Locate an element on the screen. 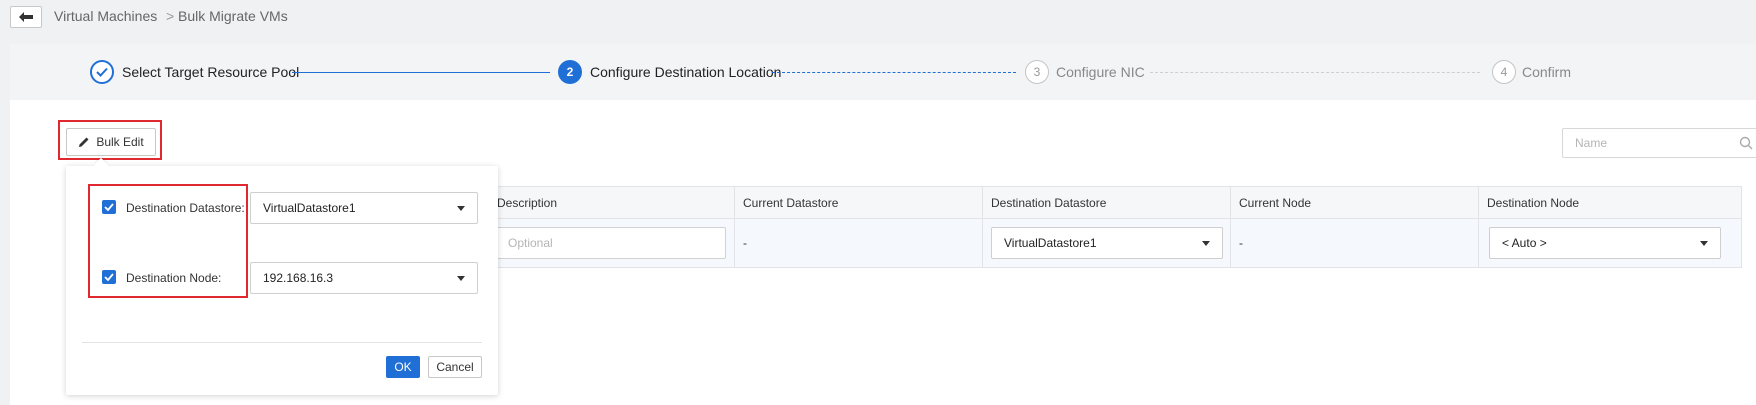  col-destination-datastore: Destination Datastore is located at coordinates (1106, 202).